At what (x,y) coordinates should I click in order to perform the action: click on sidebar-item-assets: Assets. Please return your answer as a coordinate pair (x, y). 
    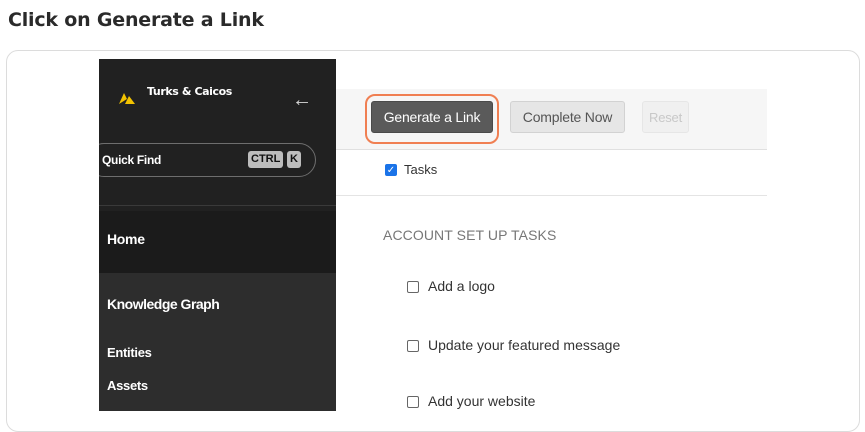
    Looking at the image, I should click on (127, 385).